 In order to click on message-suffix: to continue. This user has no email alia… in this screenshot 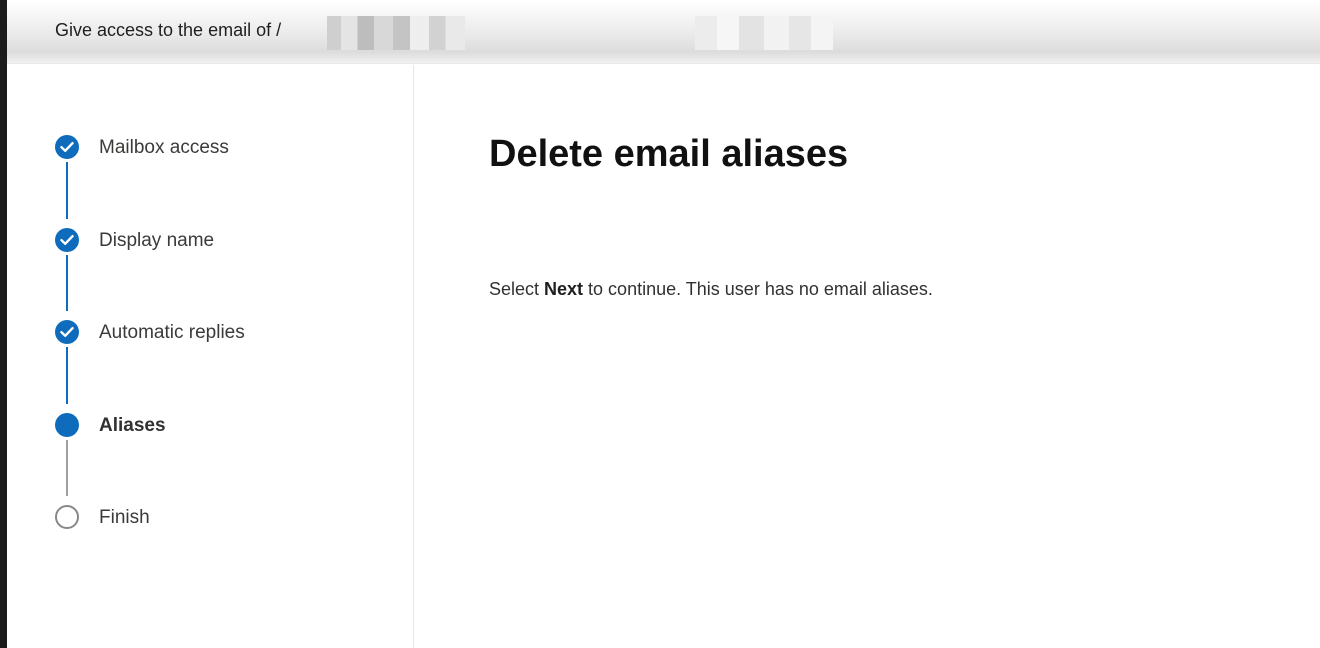, I will do `click(758, 289)`.